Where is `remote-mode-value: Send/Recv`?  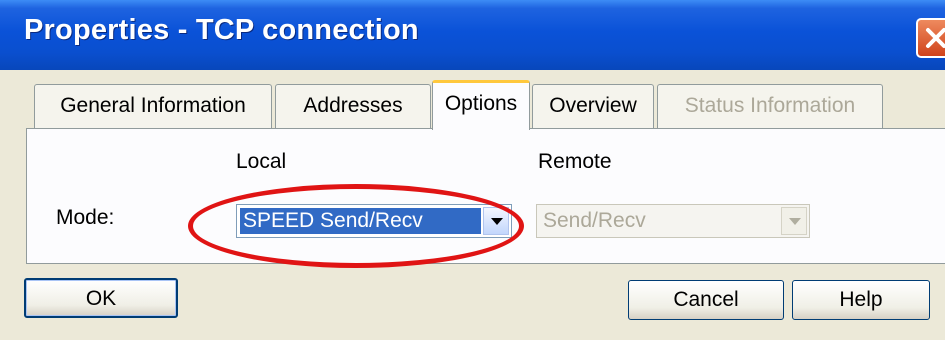 remote-mode-value: Send/Recv is located at coordinates (594, 220).